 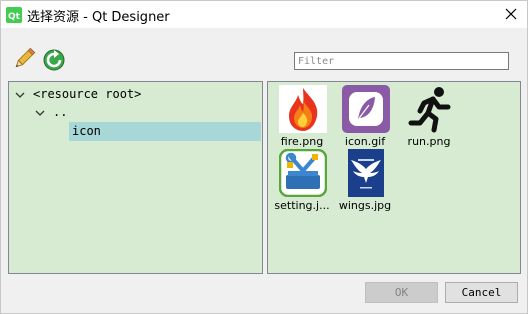 What do you see at coordinates (365, 205) in the screenshot?
I see `file-label: wings.jpg` at bounding box center [365, 205].